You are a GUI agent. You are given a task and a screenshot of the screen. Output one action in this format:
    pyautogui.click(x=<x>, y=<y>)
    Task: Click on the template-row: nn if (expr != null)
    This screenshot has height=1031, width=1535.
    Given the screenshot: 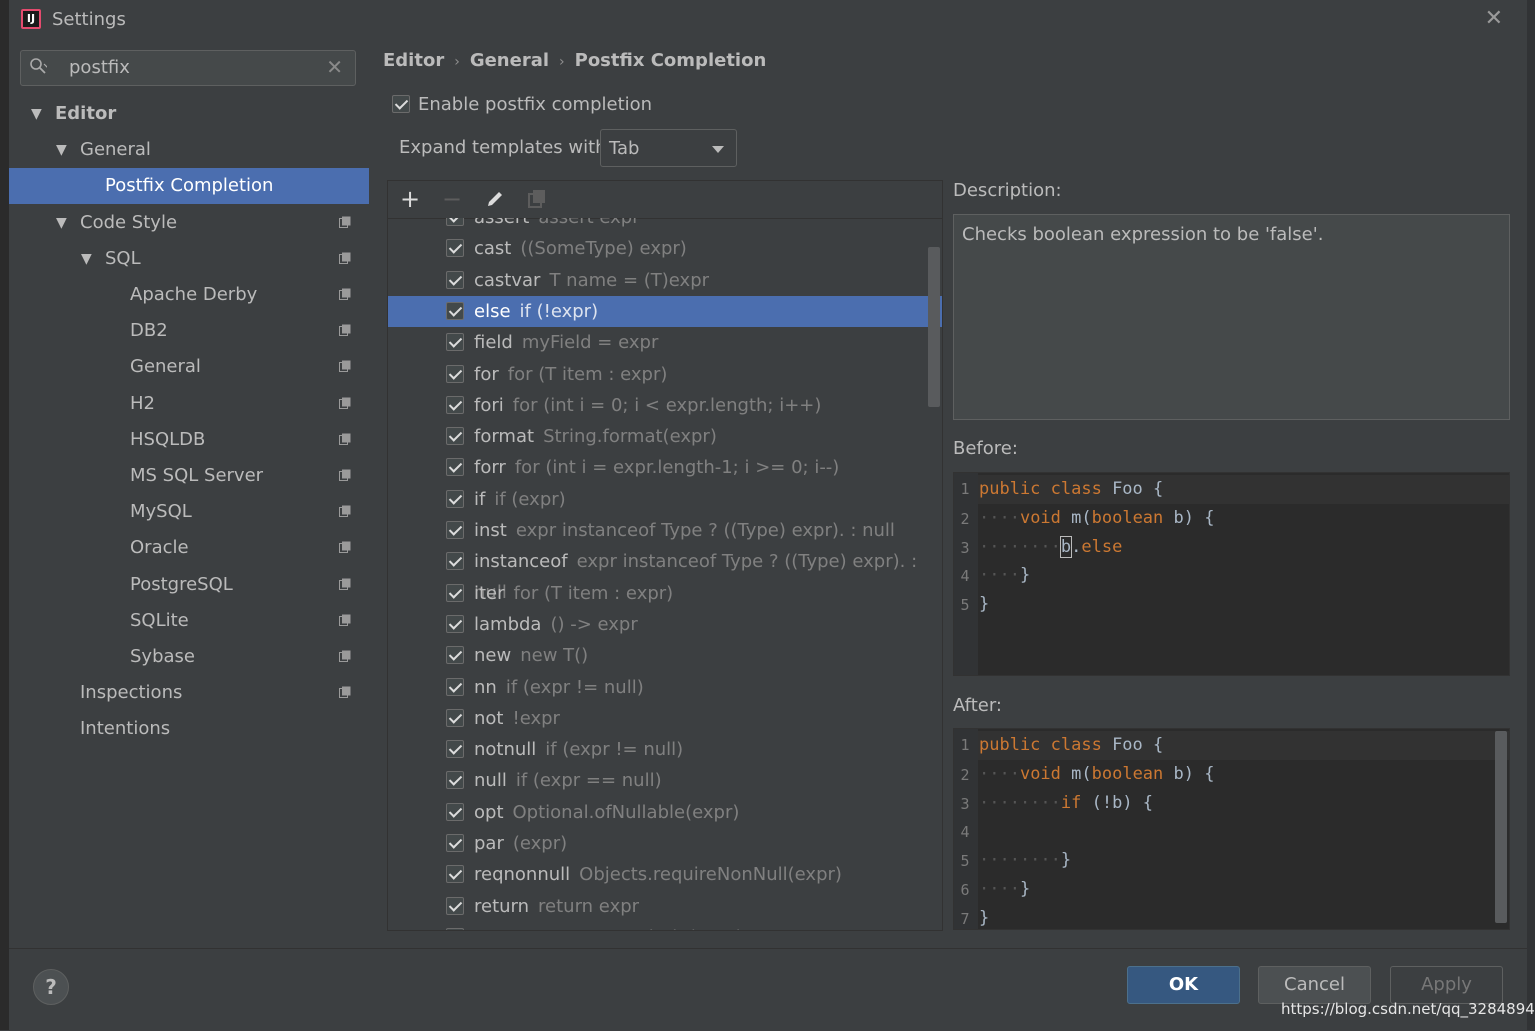 What is the action you would take?
    pyautogui.click(x=665, y=687)
    